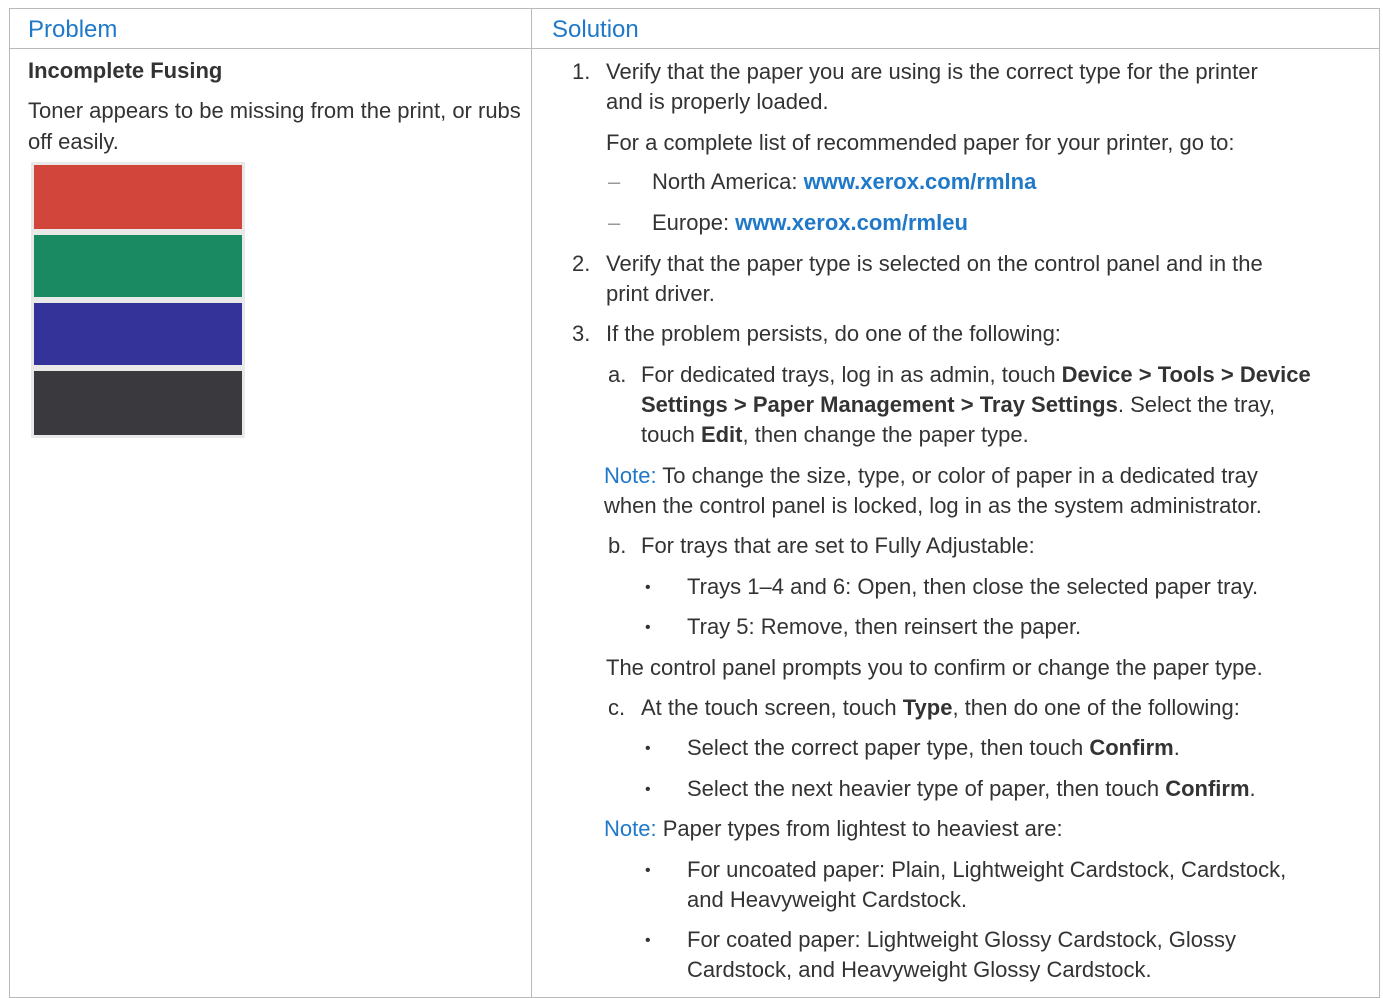 Image resolution: width=1383 pixels, height=998 pixels. What do you see at coordinates (581, 71) in the screenshot?
I see `step-1-number: 1.` at bounding box center [581, 71].